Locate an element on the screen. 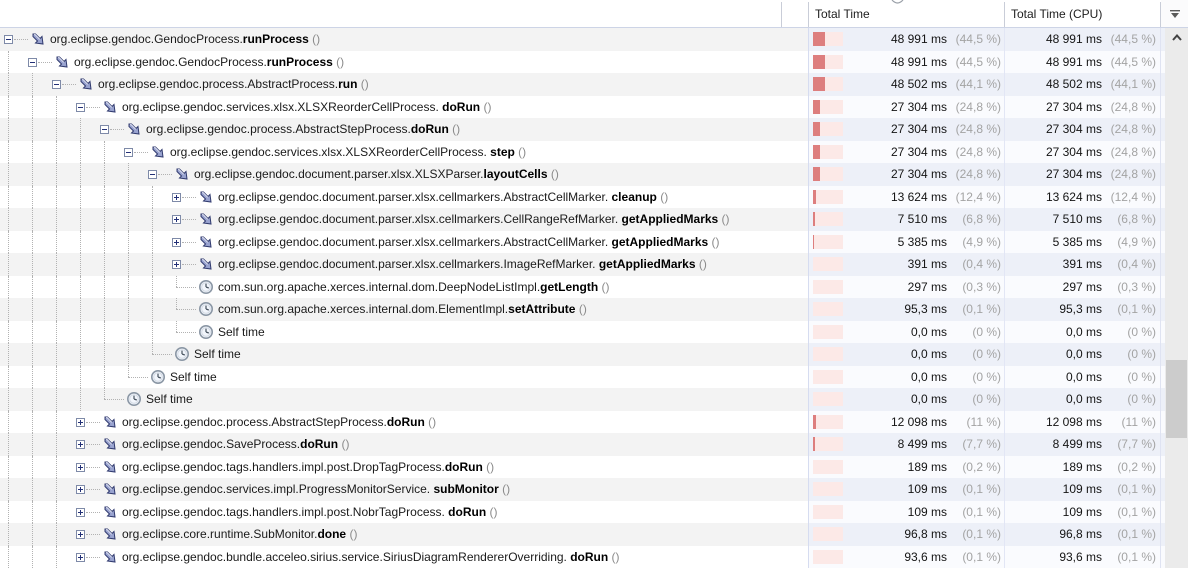 The height and width of the screenshot is (568, 1188). cpu-time-value: 12 098 ms is located at coordinates (1073, 421).